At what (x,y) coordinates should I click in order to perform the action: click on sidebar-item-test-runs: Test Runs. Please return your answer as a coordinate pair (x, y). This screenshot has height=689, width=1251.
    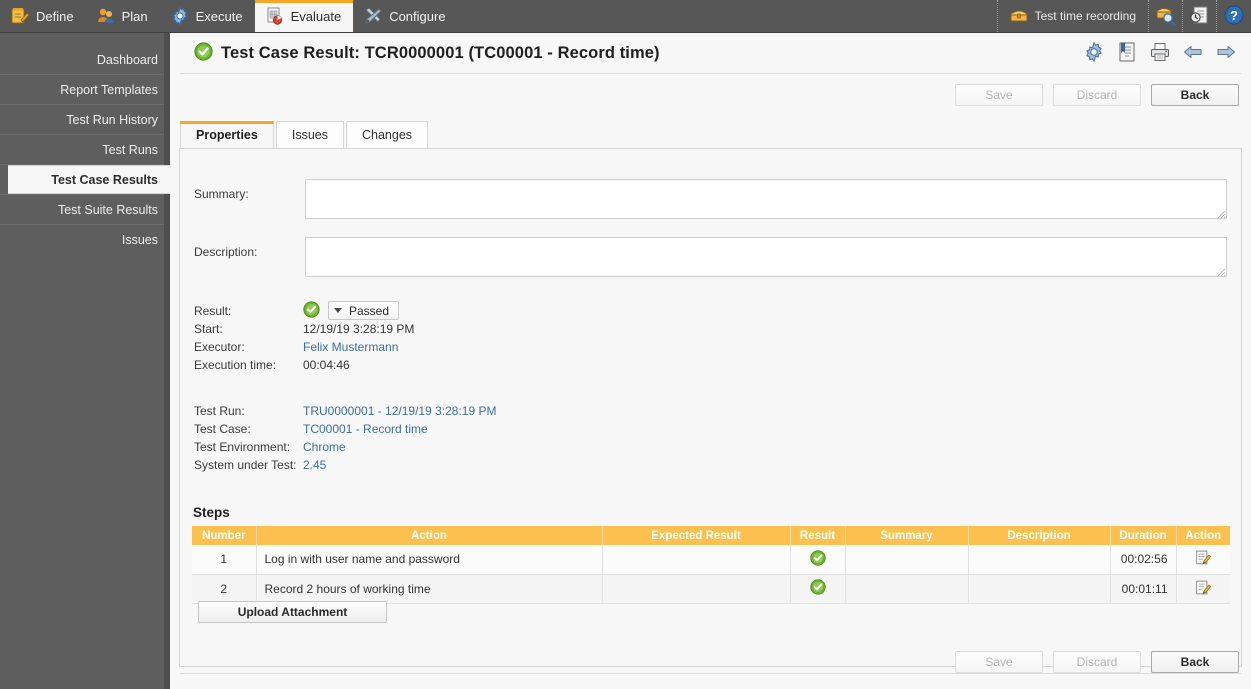
    Looking at the image, I should click on (85, 149).